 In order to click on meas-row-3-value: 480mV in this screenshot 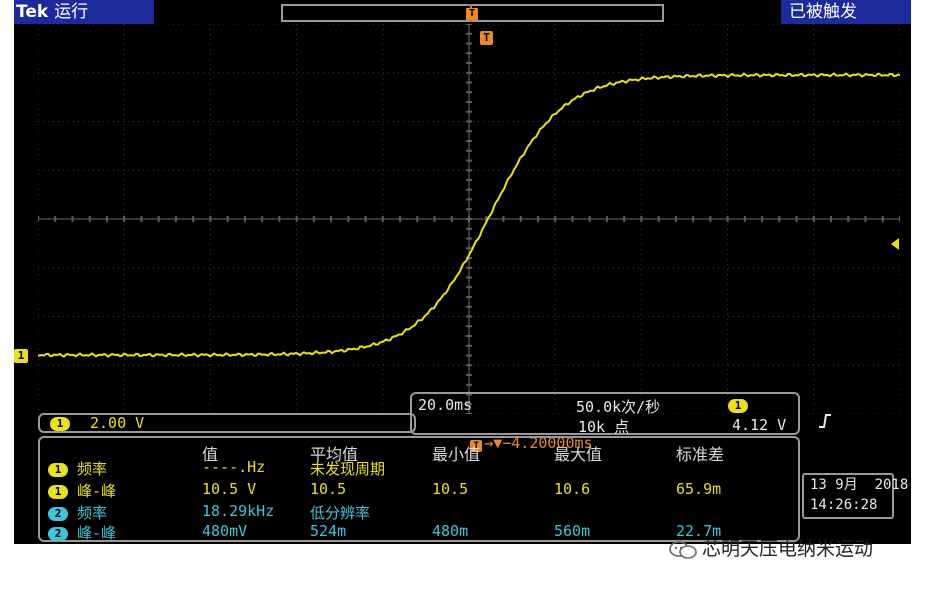, I will do `click(225, 531)`.